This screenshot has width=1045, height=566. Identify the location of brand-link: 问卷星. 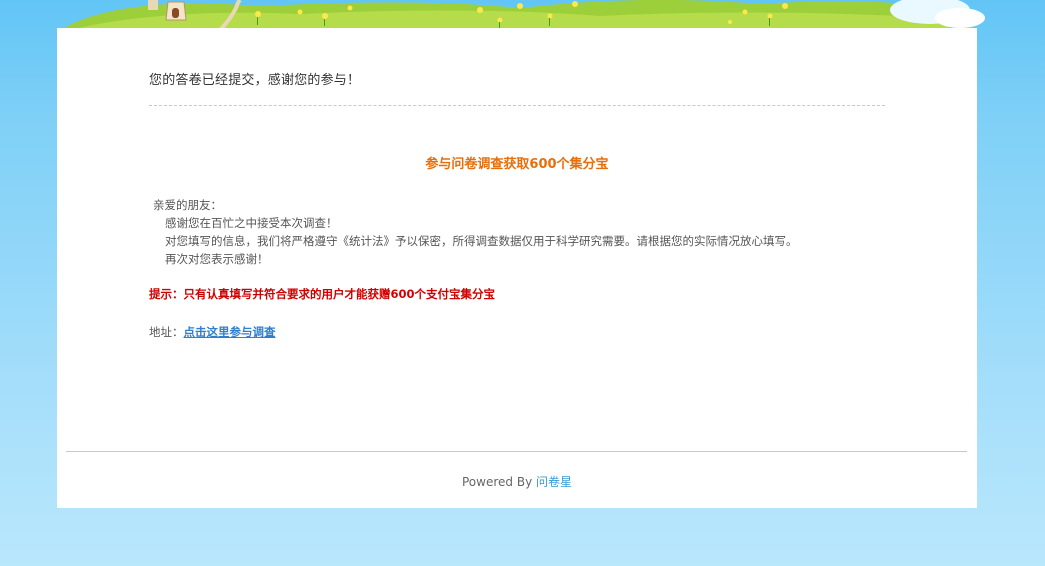
(554, 482).